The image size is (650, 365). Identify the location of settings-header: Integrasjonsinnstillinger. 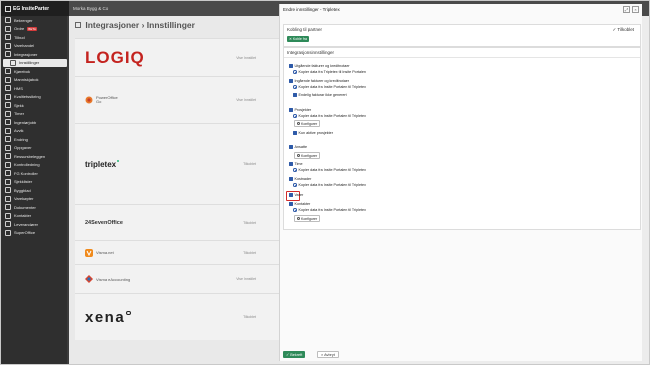
(462, 53).